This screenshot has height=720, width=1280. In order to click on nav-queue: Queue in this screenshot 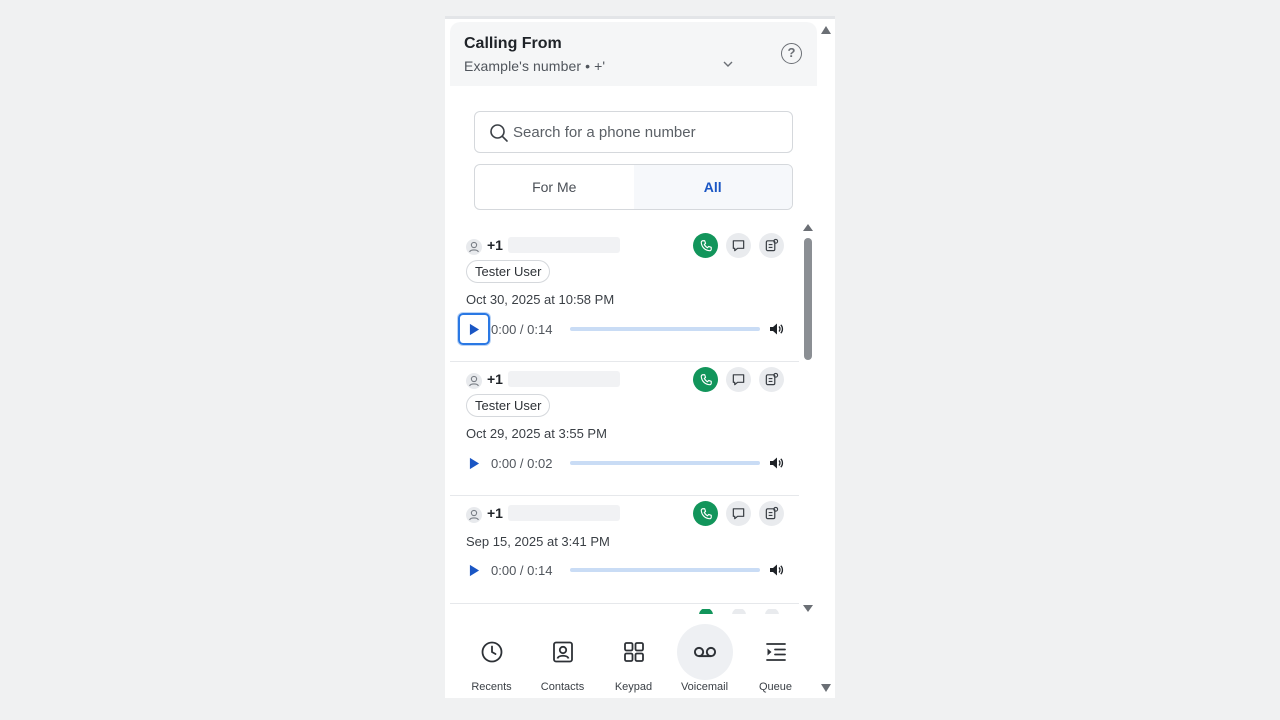, I will do `click(776, 659)`.